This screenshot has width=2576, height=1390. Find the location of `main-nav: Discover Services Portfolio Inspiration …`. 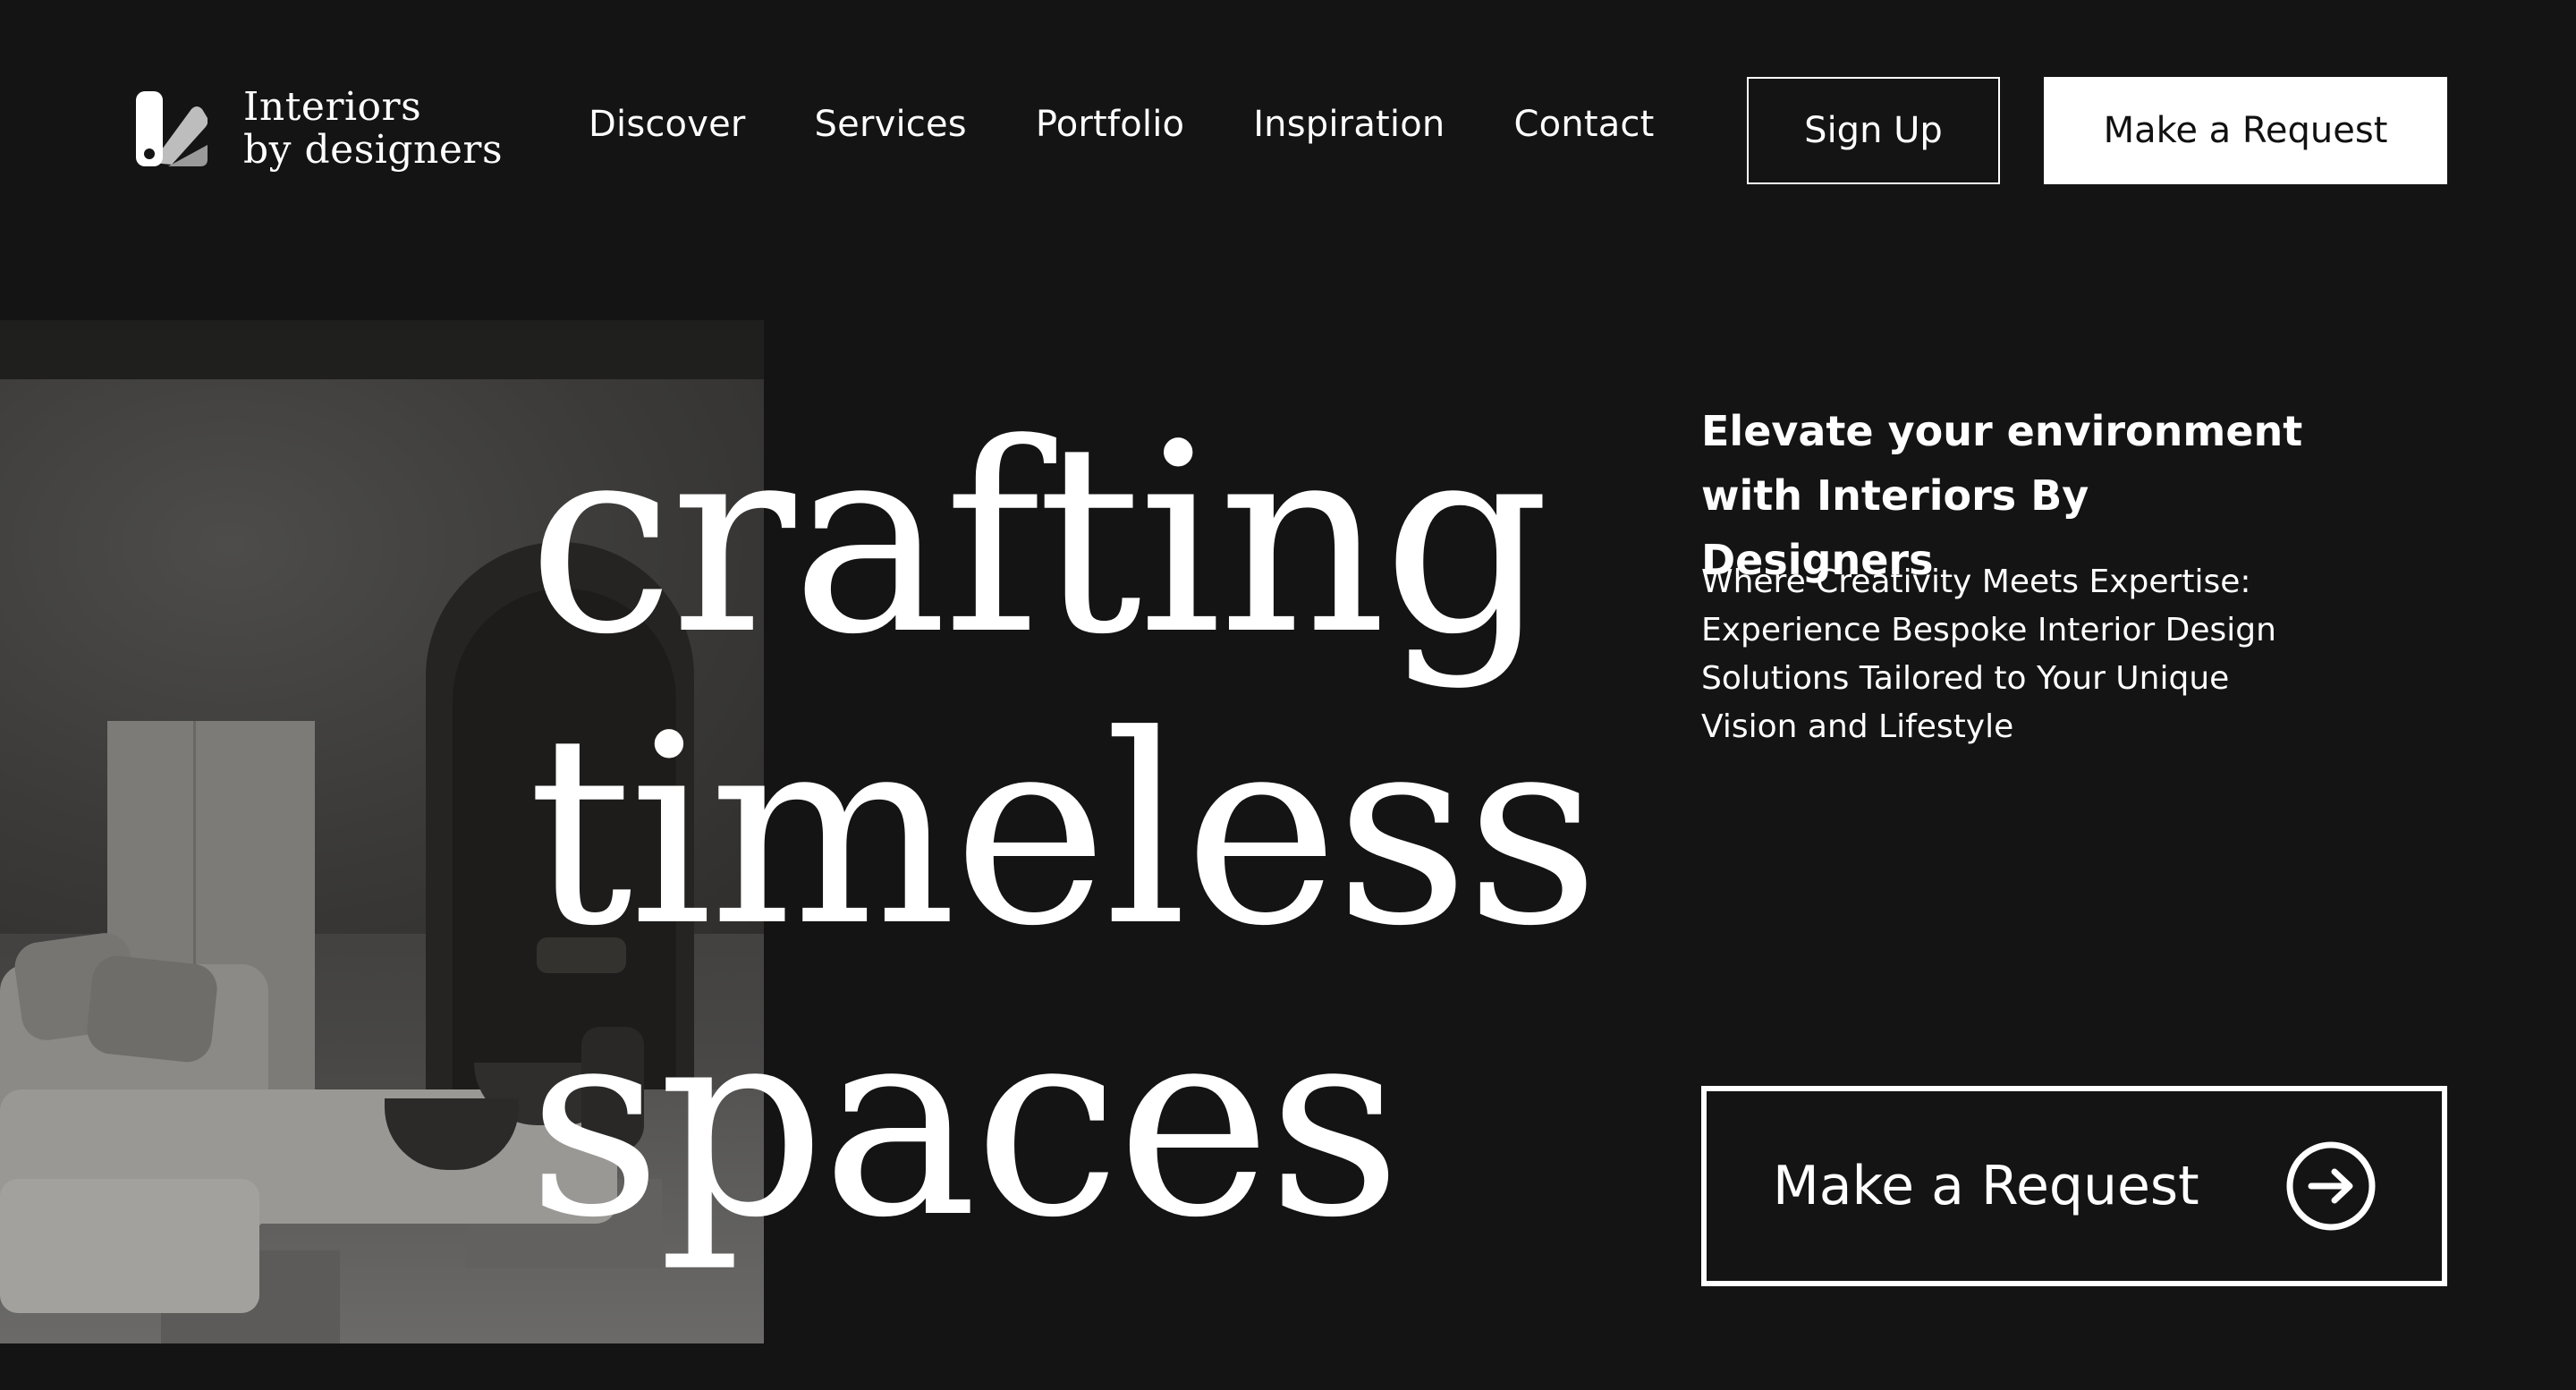

main-nav: Discover Services Portfolio Inspiration … is located at coordinates (1122, 124).